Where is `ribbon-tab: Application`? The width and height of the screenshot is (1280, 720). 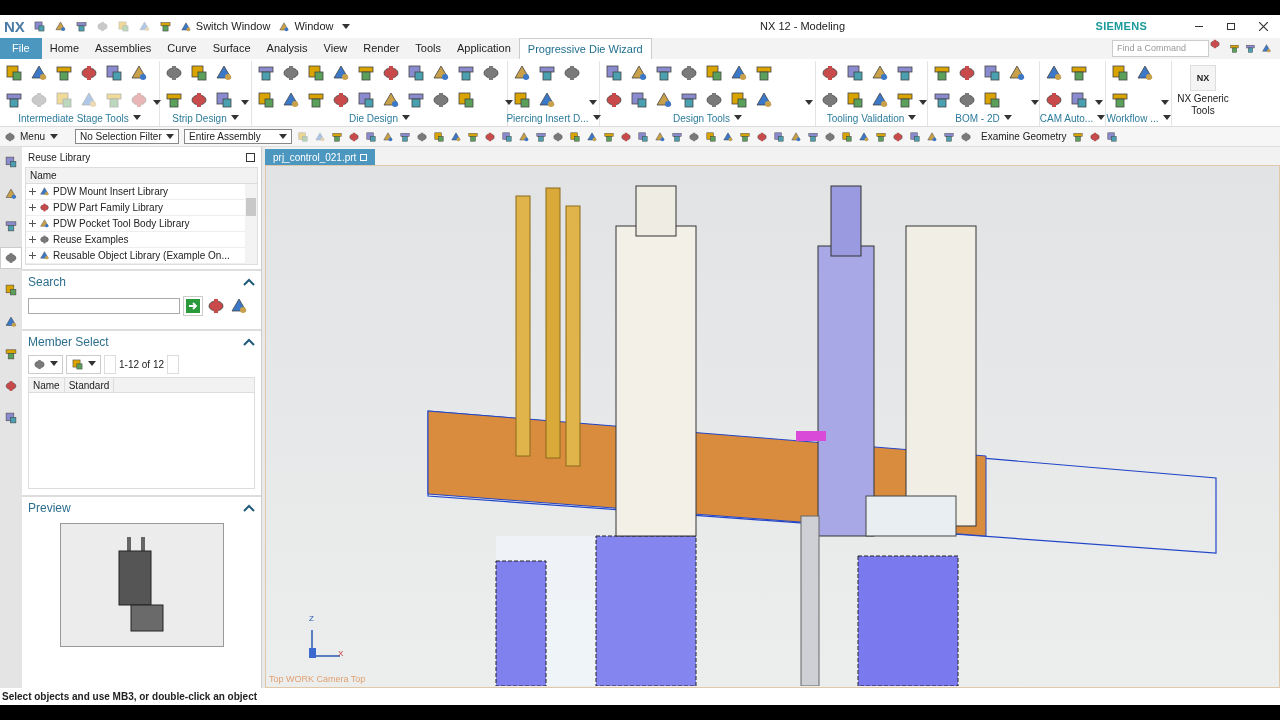 ribbon-tab: Application is located at coordinates (484, 48).